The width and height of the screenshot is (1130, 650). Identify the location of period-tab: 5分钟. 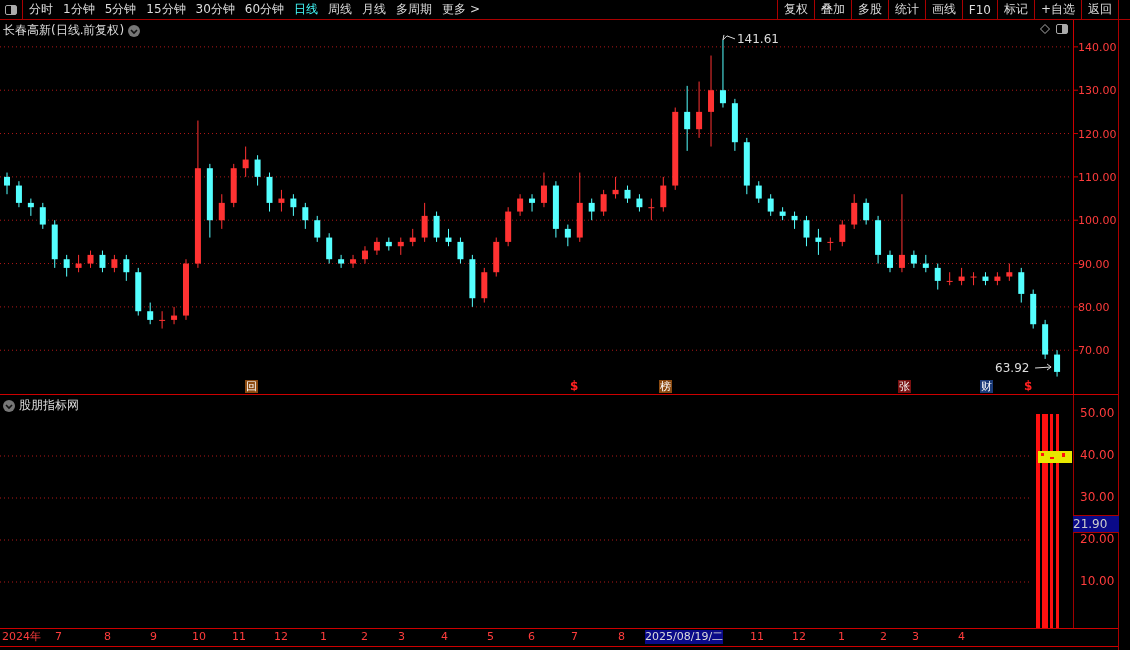
(120, 9).